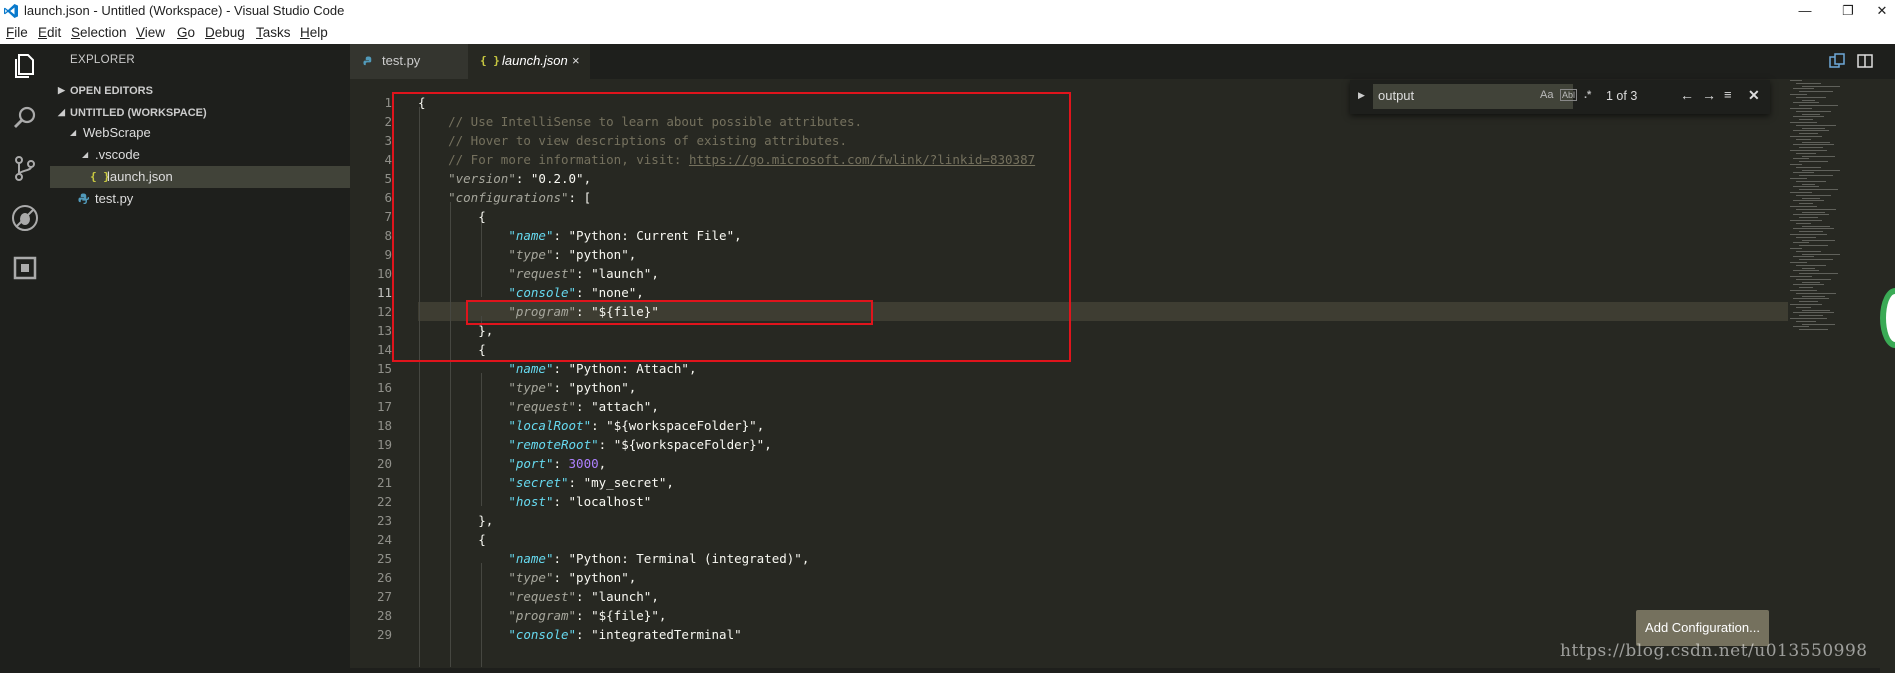 The width and height of the screenshot is (1895, 673). I want to click on horizontal-scrollbar, so click(1115, 670).